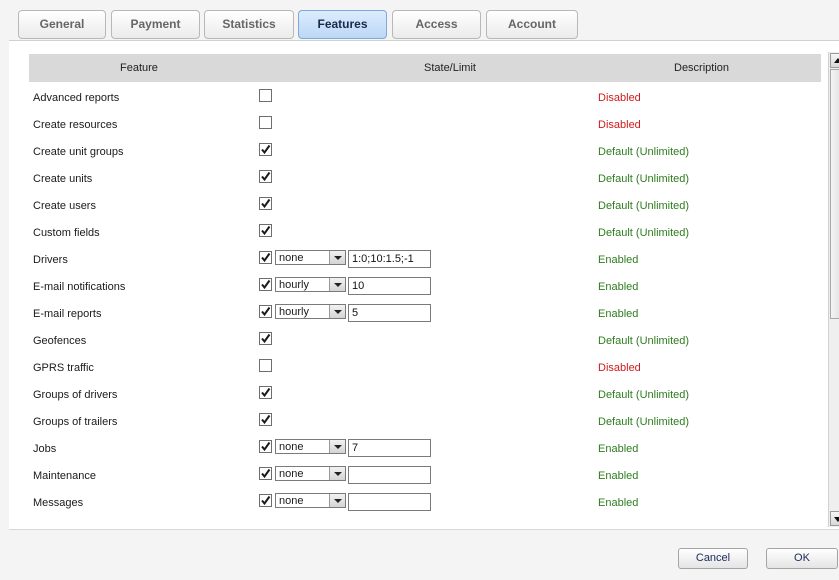 The height and width of the screenshot is (580, 839). Describe the element at coordinates (76, 98) in the screenshot. I see `feature-name: Advanced reports` at that location.